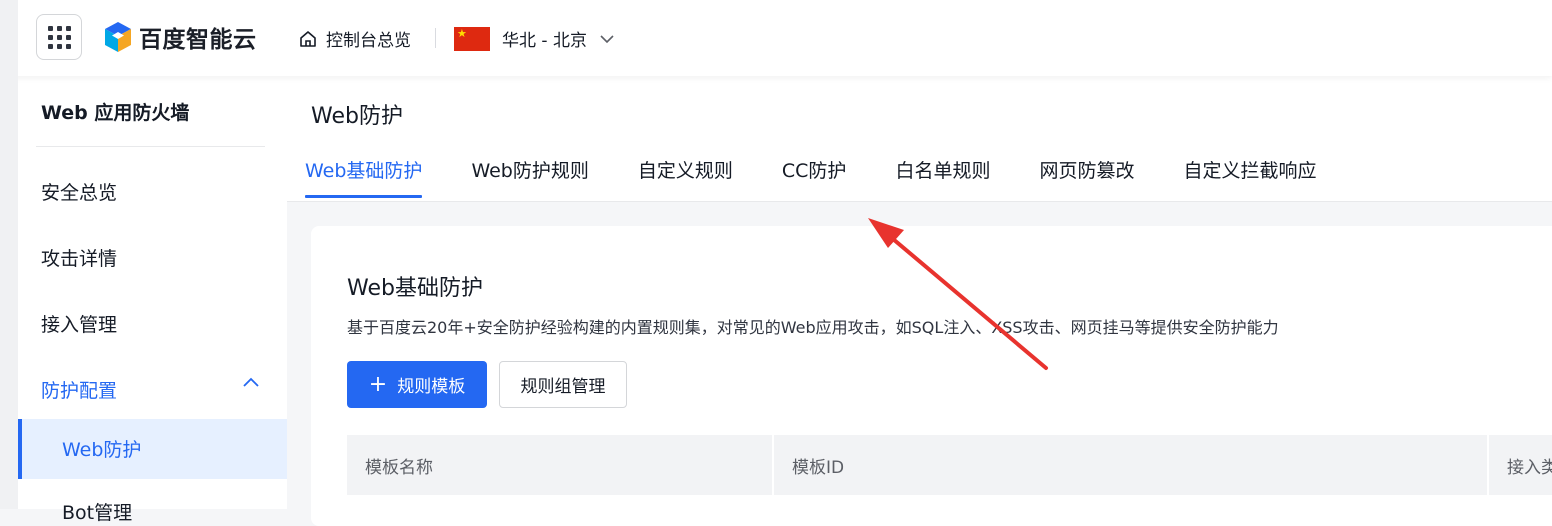  Describe the element at coordinates (368, 41) in the screenshot. I see `console-overview-label: 控制台总览` at that location.